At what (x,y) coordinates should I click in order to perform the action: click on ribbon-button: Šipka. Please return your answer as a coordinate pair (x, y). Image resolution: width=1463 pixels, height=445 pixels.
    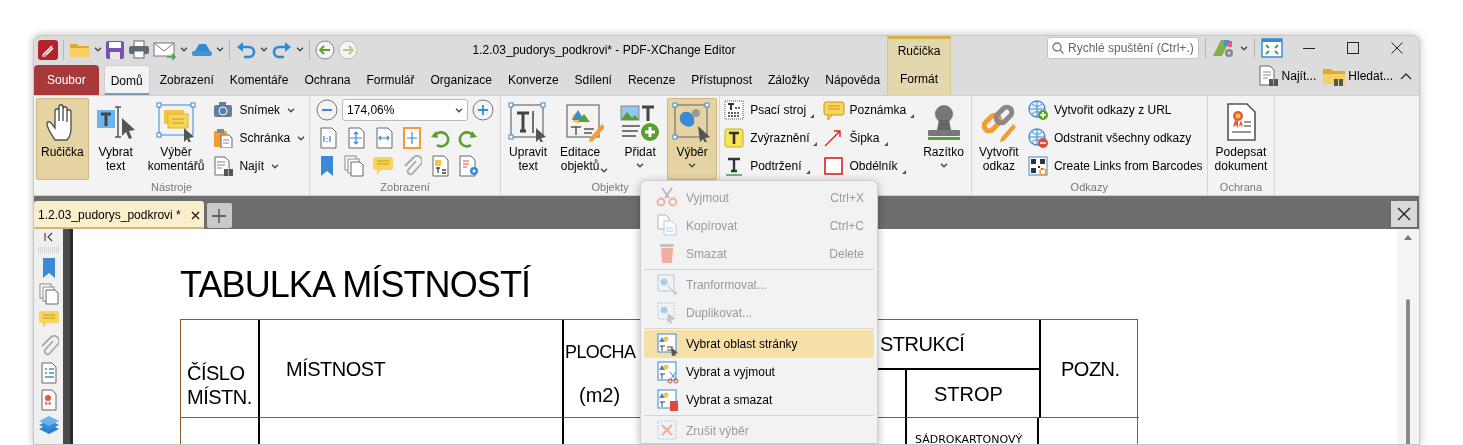
    Looking at the image, I should click on (869, 138).